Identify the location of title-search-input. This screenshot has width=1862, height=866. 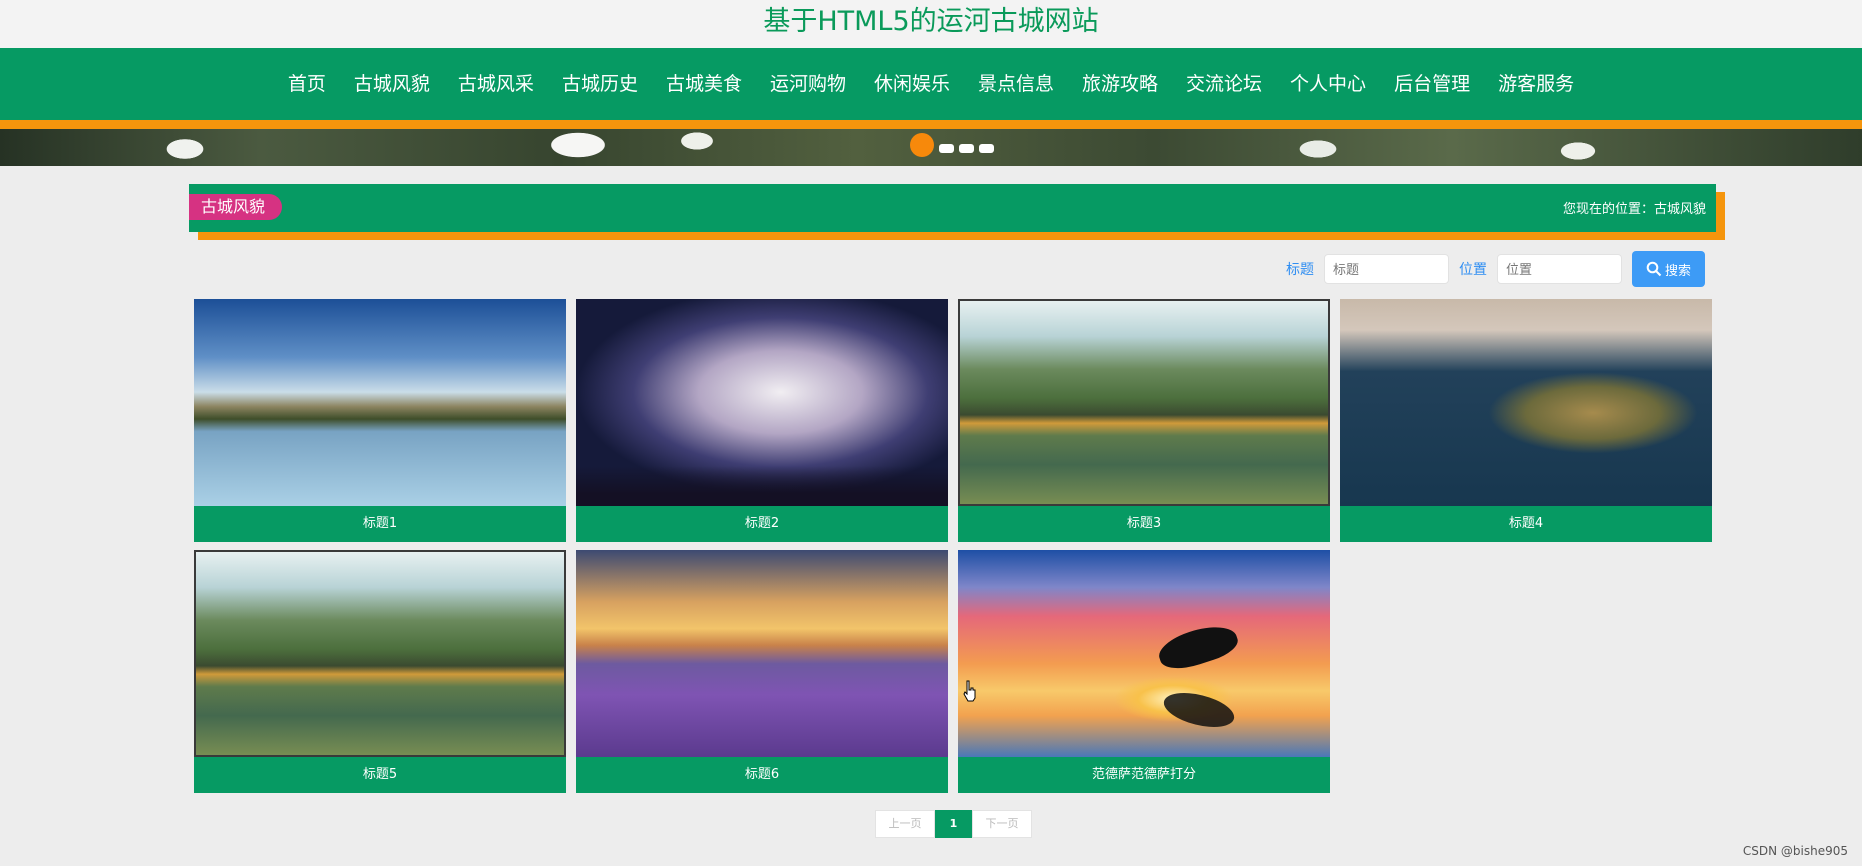
(1386, 269).